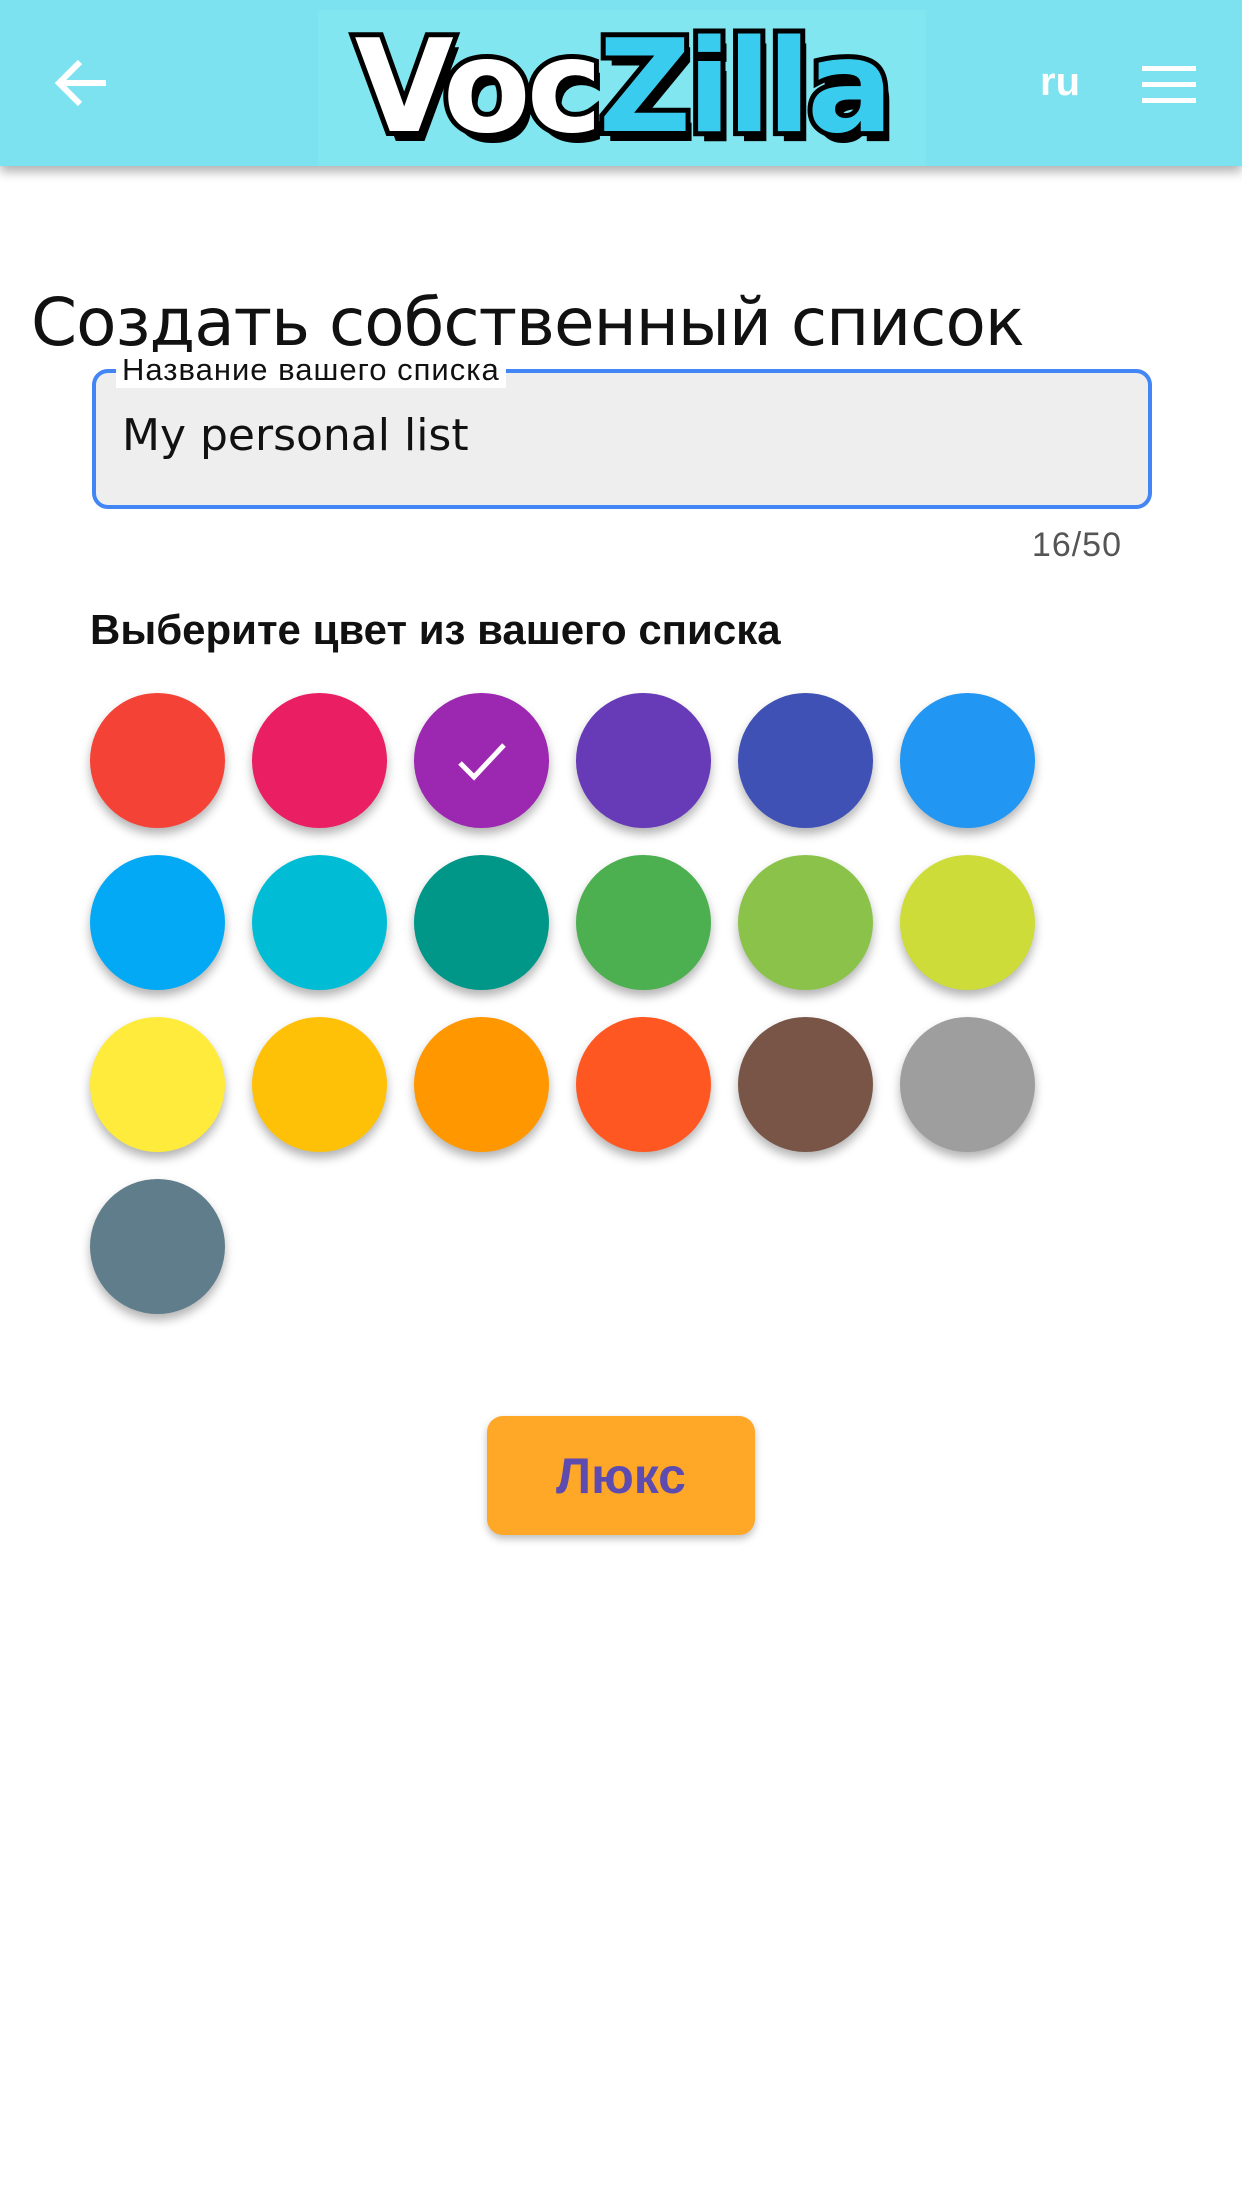  What do you see at coordinates (1060, 82) in the screenshot?
I see `language-selector: ru` at bounding box center [1060, 82].